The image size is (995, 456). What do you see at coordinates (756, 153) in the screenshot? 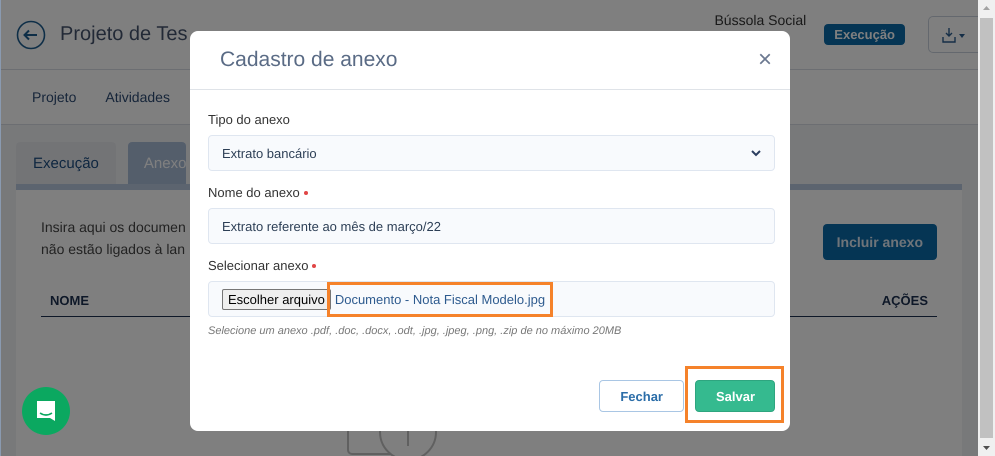
I see `chevron-down-icon` at bounding box center [756, 153].